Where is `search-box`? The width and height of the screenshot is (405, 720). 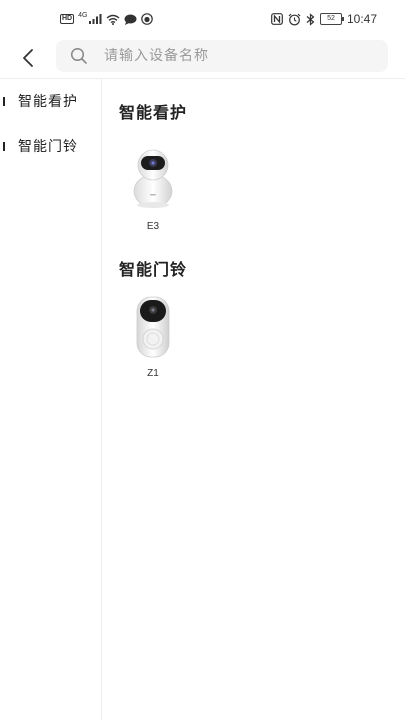
search-box is located at coordinates (222, 56).